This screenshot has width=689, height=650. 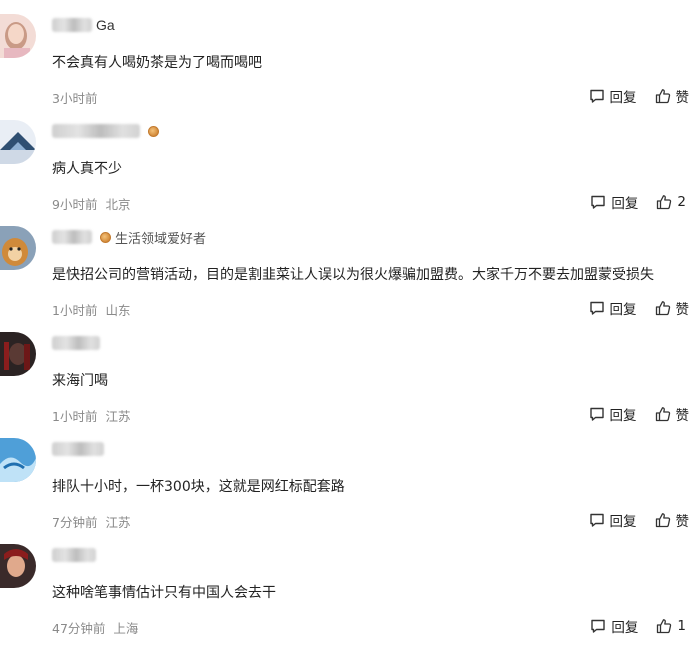 I want to click on comment-text: 排队十小时，一杯300块，这就是网红标配套路, so click(x=198, y=486).